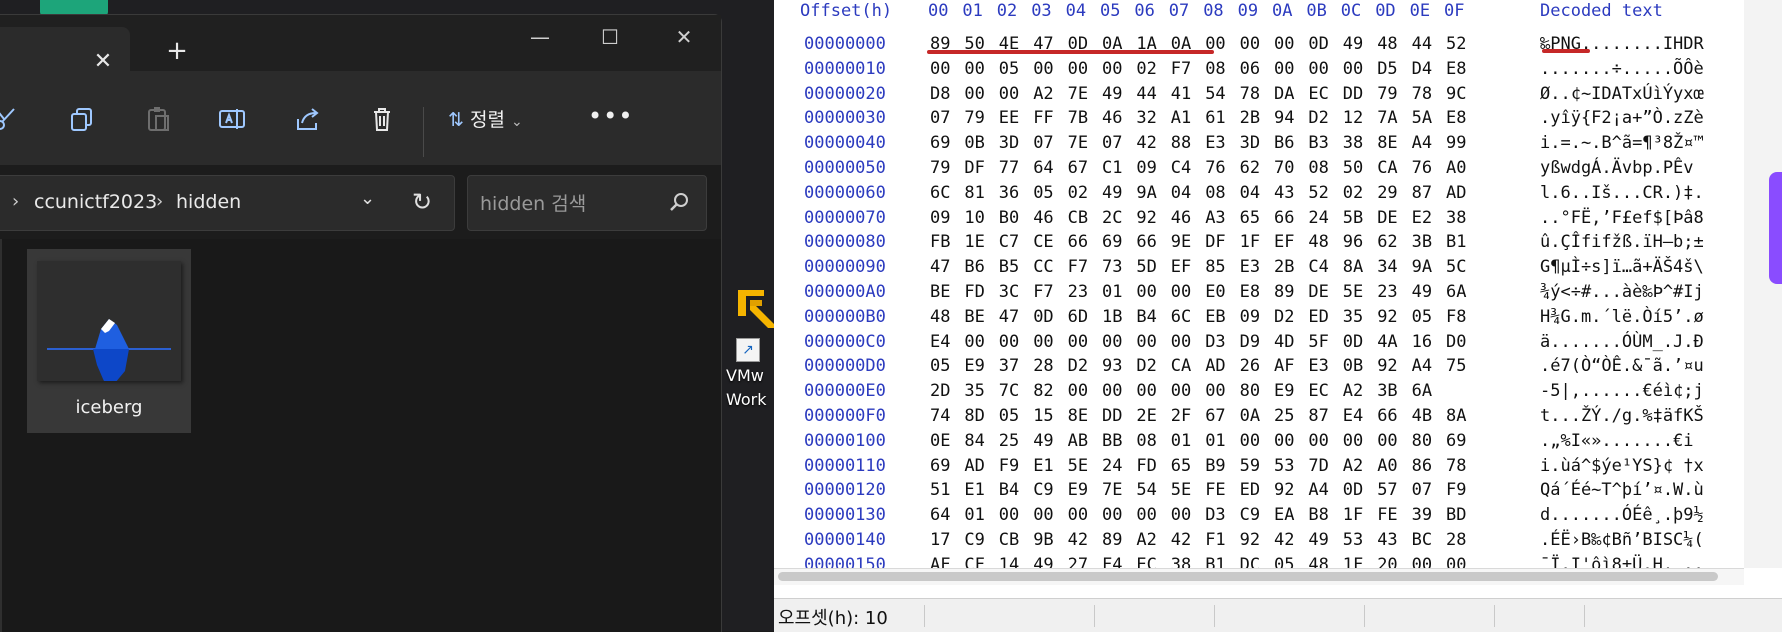 The width and height of the screenshot is (1782, 632). I want to click on hex-byte: 86, so click(1422, 466).